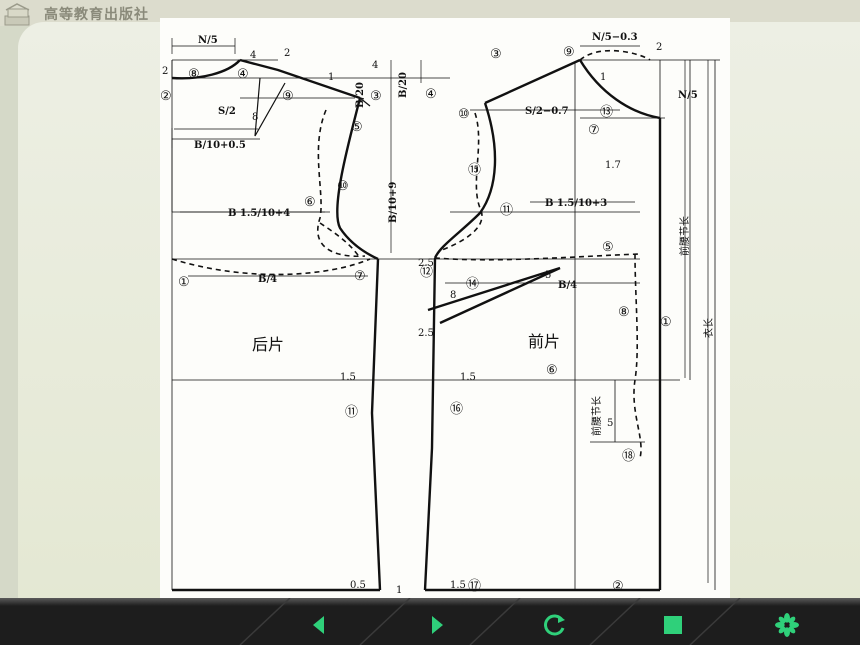 The width and height of the screenshot is (860, 645). What do you see at coordinates (96, 15) in the screenshot?
I see `publisher-name: 高等教育出版社` at bounding box center [96, 15].